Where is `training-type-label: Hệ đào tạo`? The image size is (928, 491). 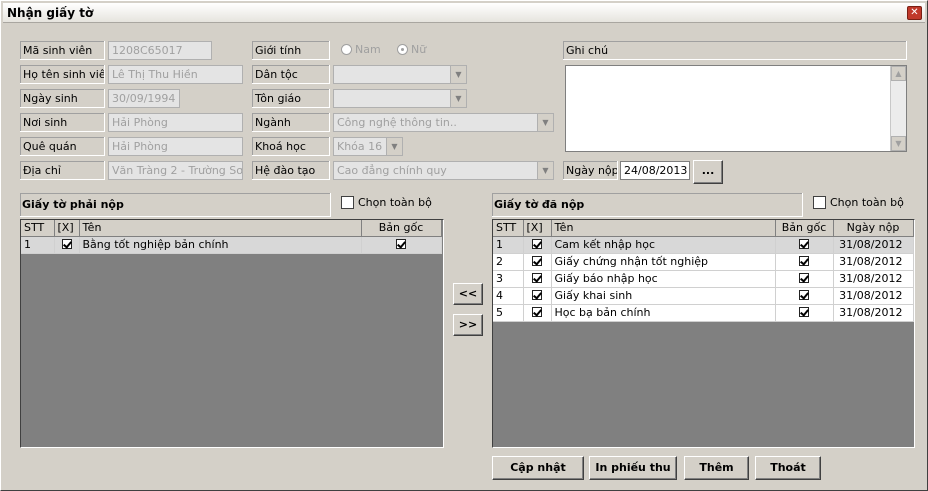 training-type-label: Hệ đào tạo is located at coordinates (291, 170).